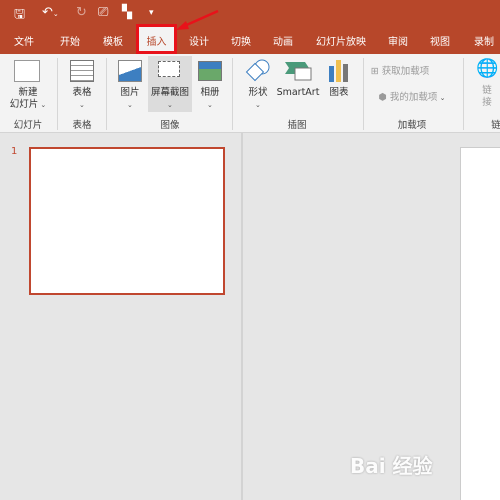  I want to click on chart-button: 图表, so click(338, 93).